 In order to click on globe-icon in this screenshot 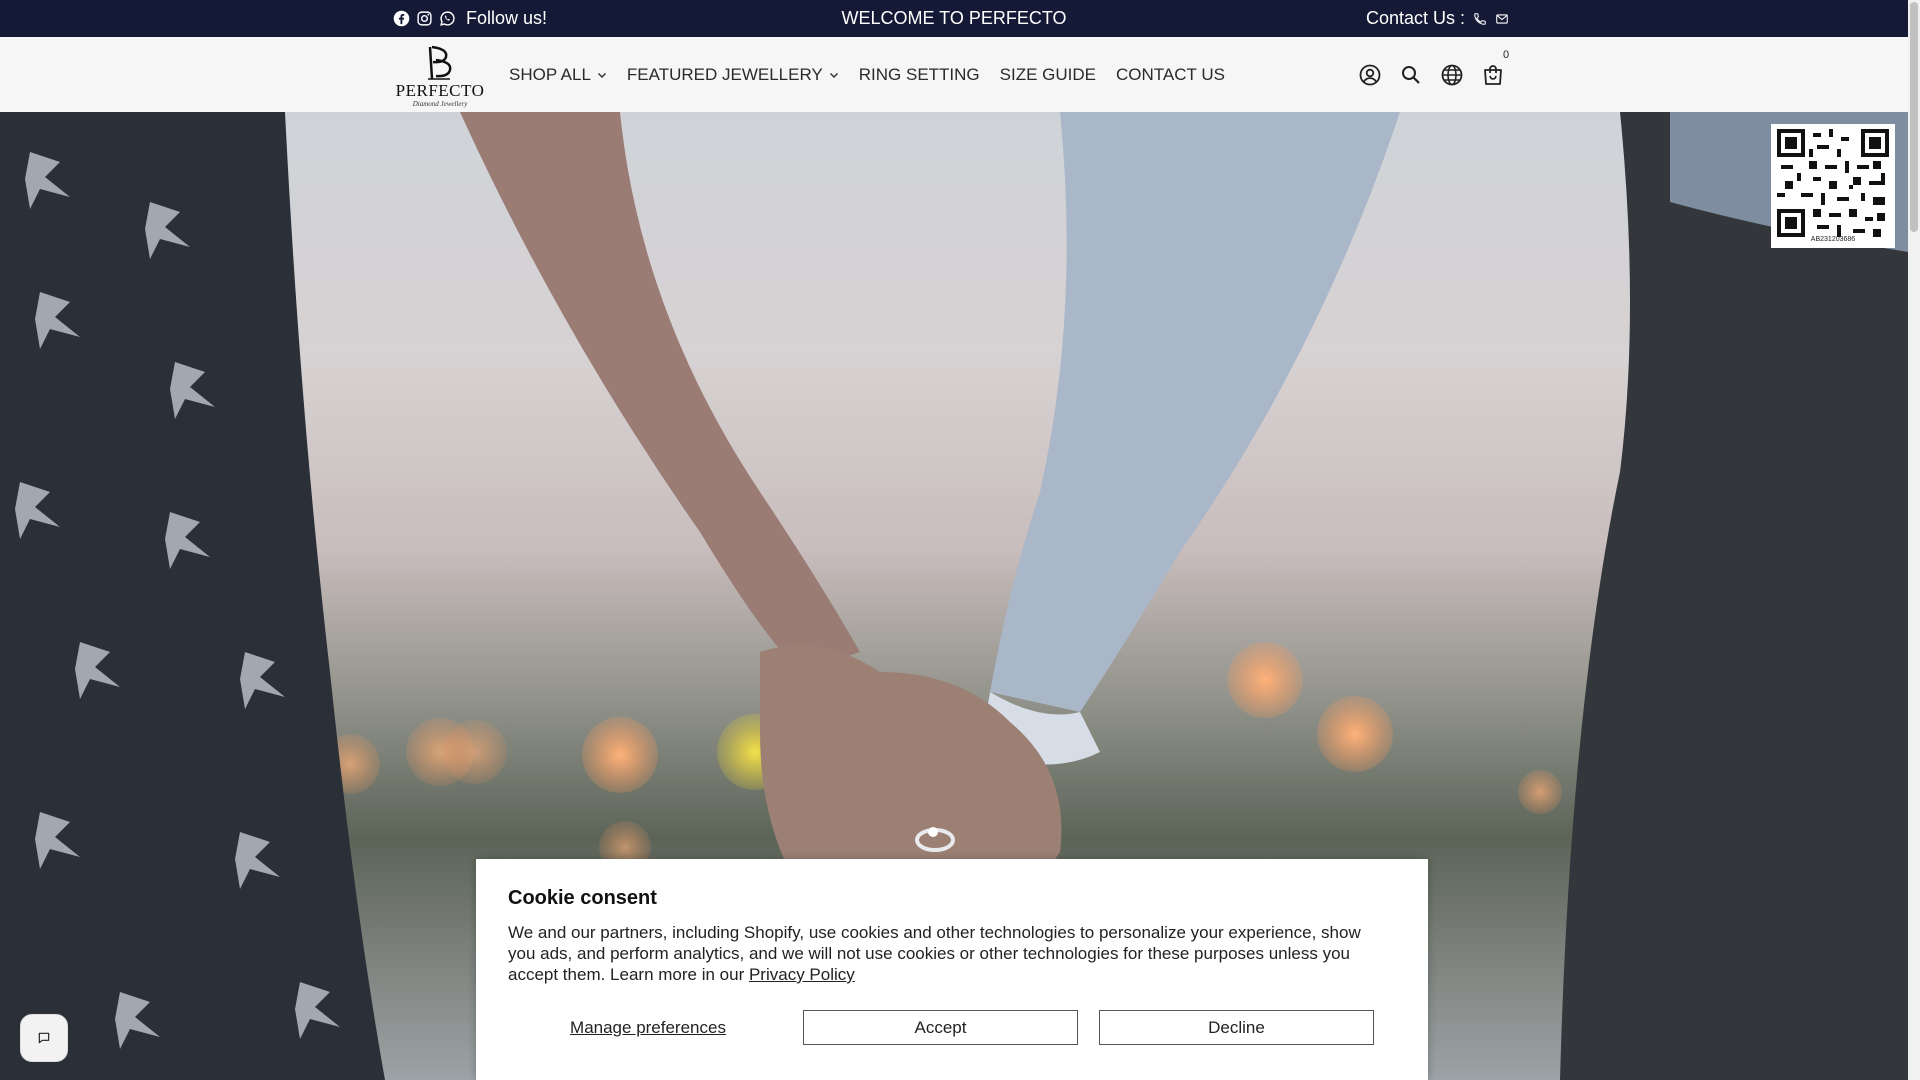, I will do `click(1452, 75)`.